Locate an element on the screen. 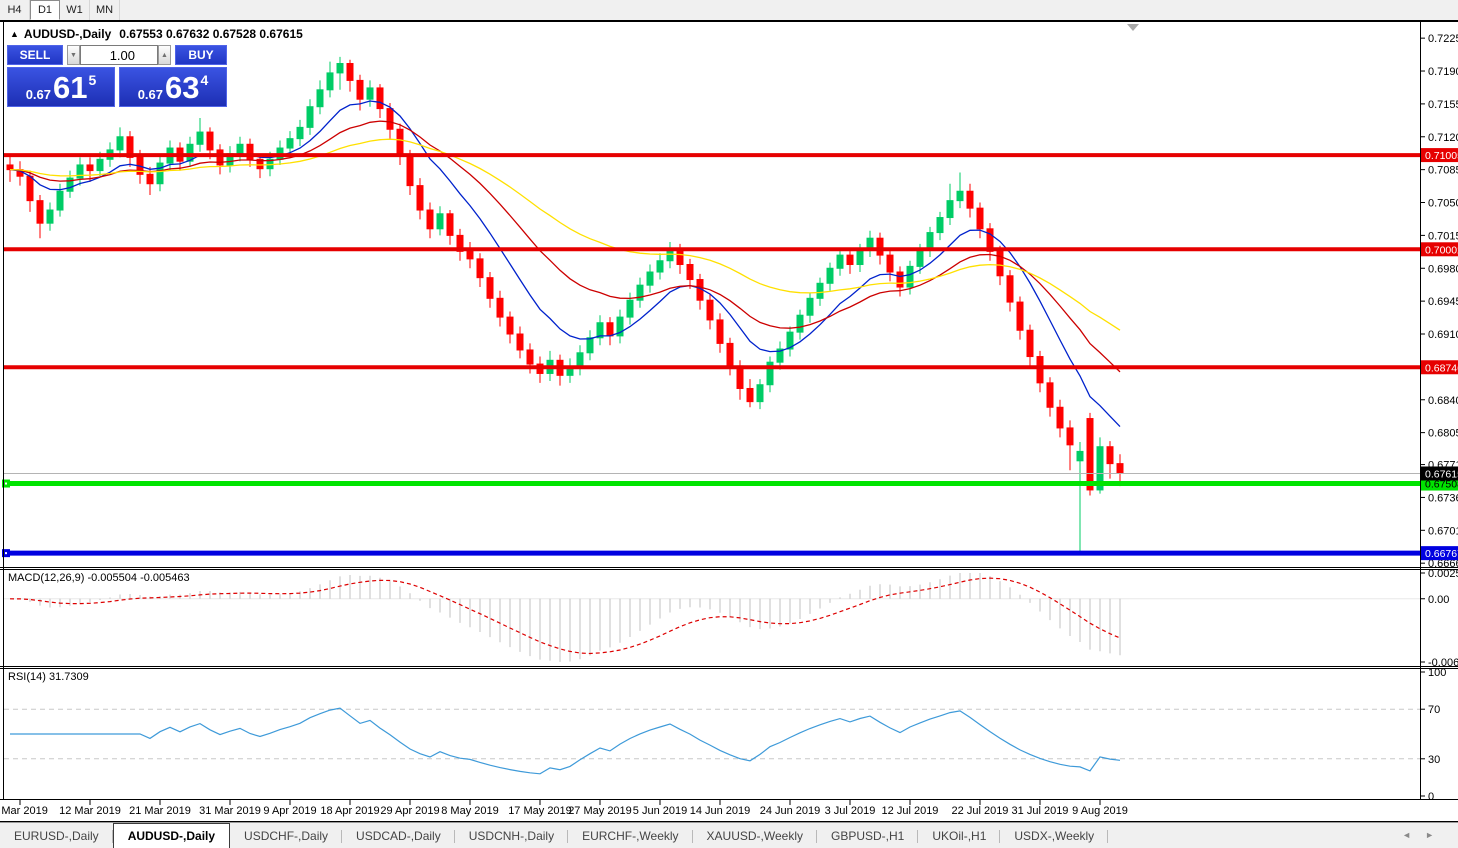 The width and height of the screenshot is (1458, 848). svg-text: 0.71005 is located at coordinates (1441, 156).